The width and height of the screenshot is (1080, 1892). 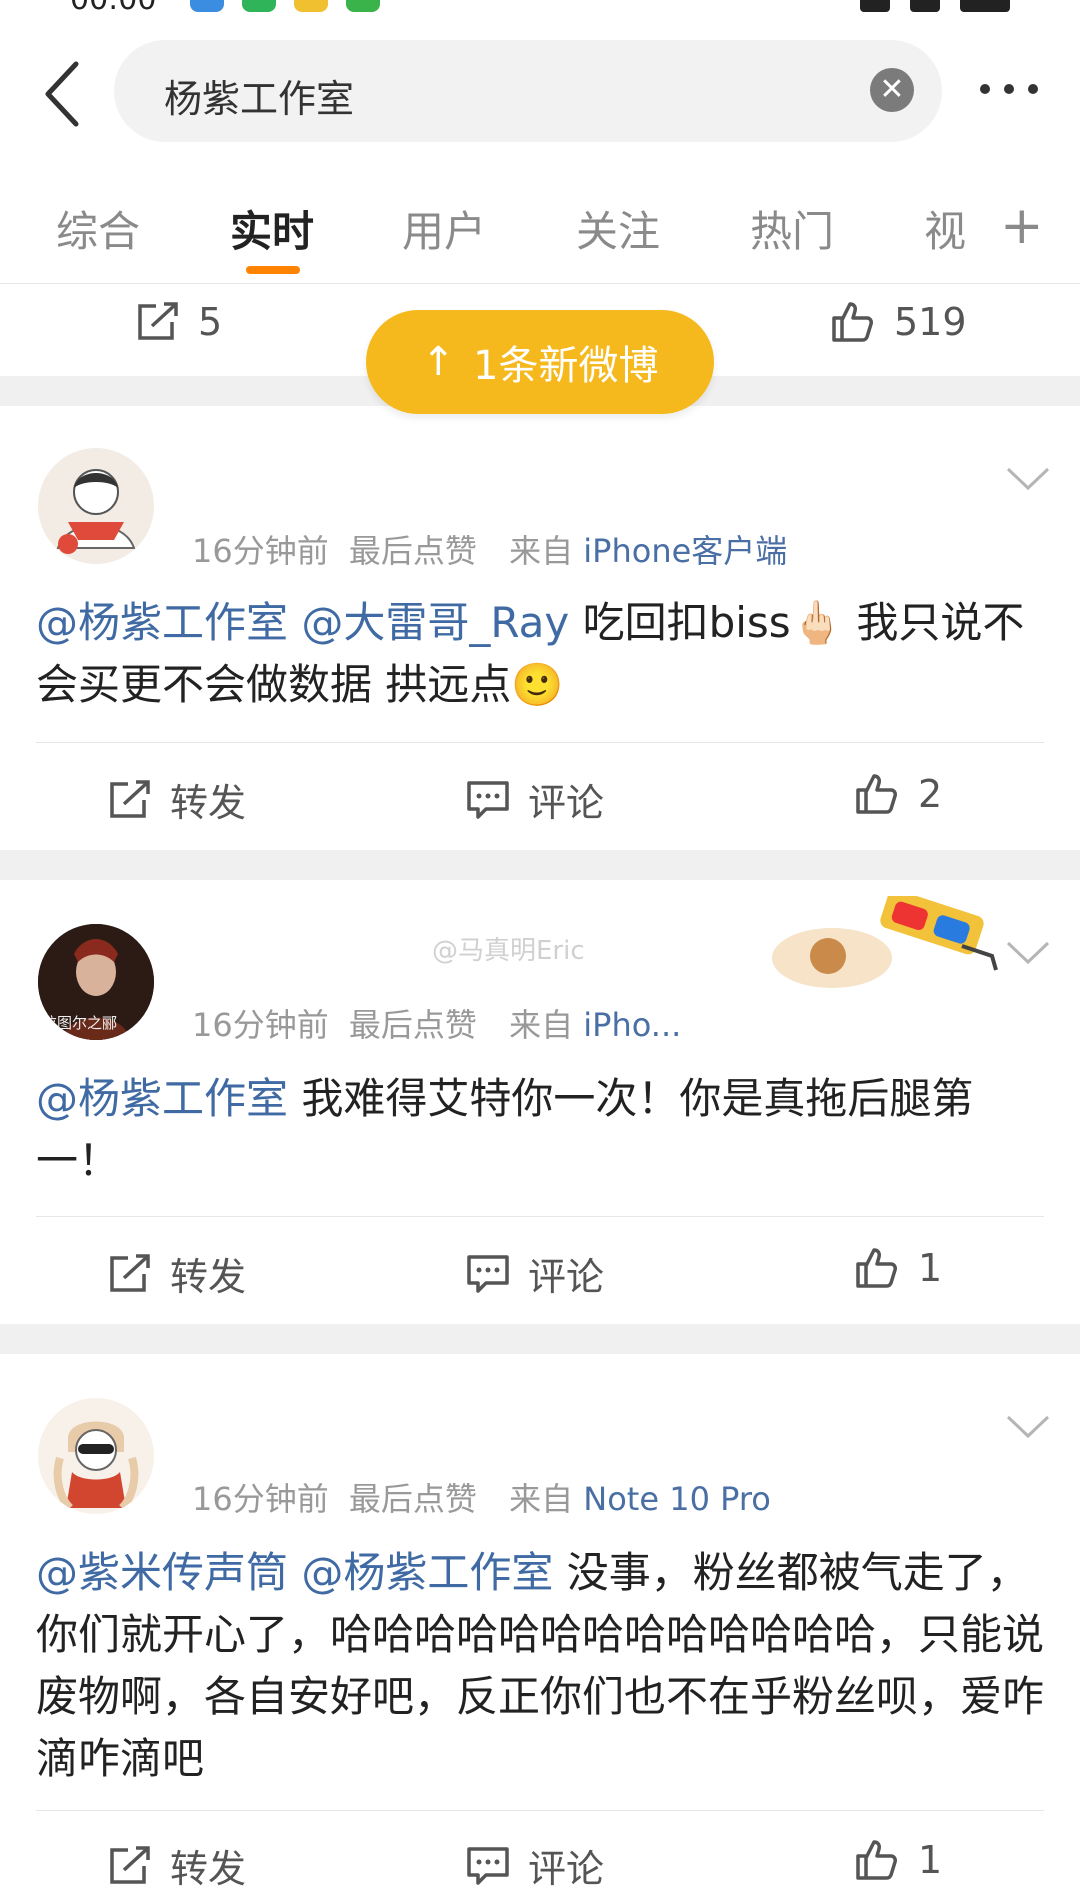 I want to click on post-meta: 16分钟前 最后点赞 来自 iPhone客户端, so click(x=489, y=549).